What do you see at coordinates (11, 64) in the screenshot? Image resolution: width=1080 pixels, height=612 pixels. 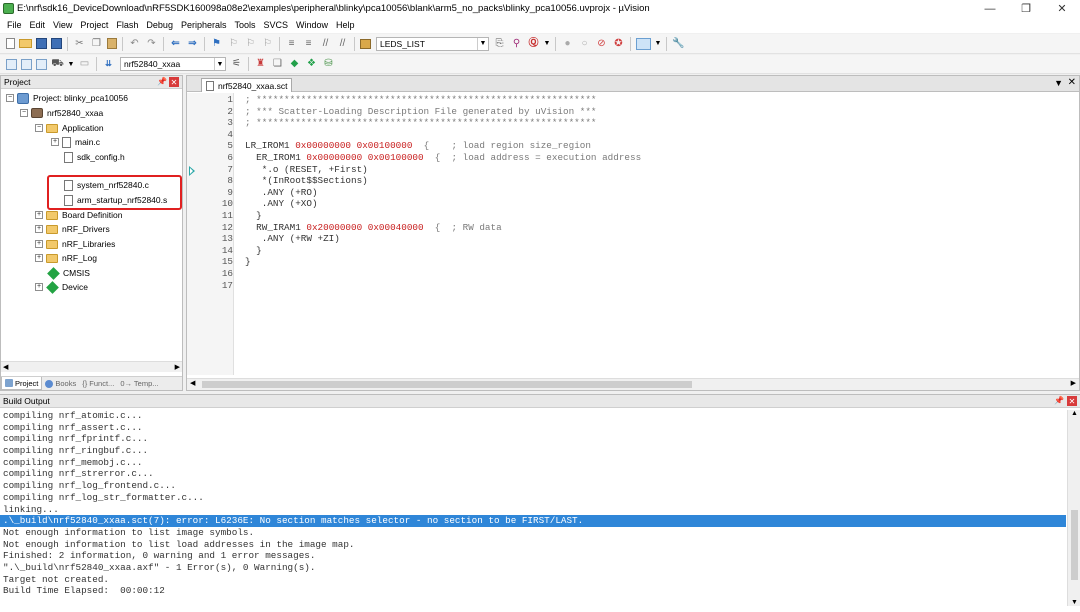 I see `translate-icon` at bounding box center [11, 64].